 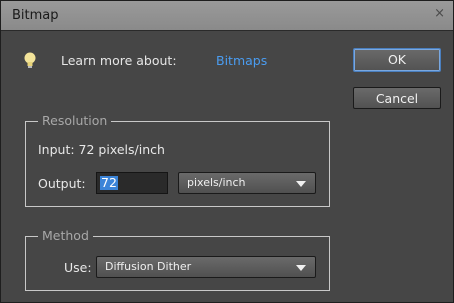 What do you see at coordinates (101, 149) in the screenshot?
I see `input-resolution-text: Input: 72 pixels/inch` at bounding box center [101, 149].